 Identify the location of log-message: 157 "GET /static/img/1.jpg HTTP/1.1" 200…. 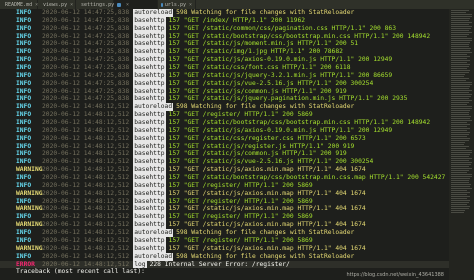
(255, 52).